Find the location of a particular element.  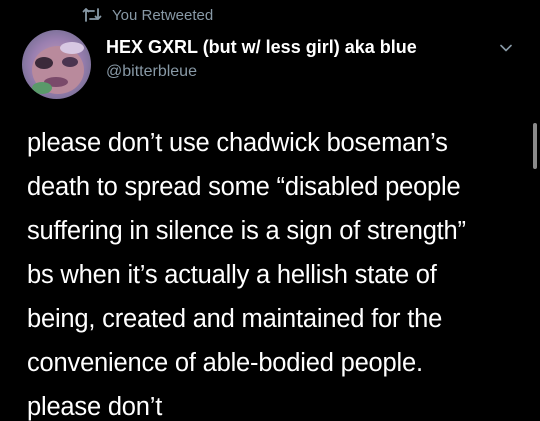

tweet-line: death to spread some “disabled people is located at coordinates (244, 187).